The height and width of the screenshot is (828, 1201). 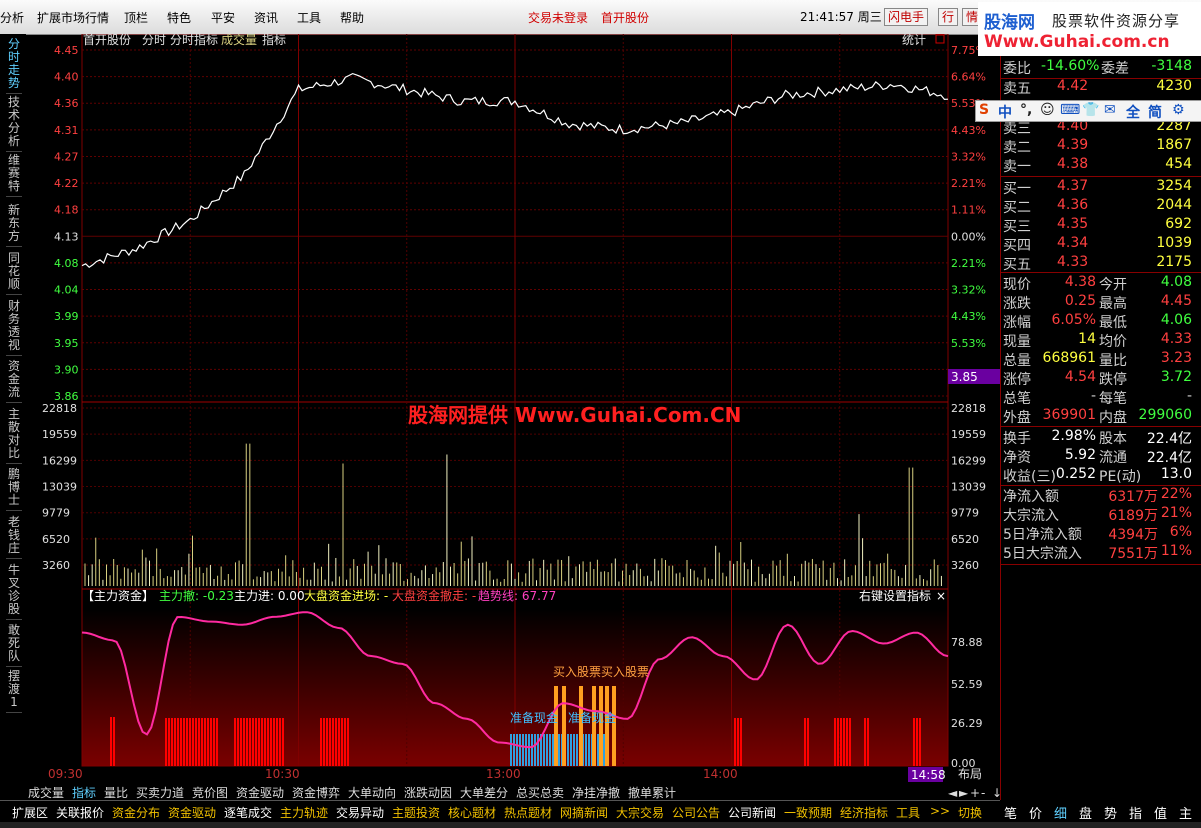 I want to click on extension-tab: 热点题材, so click(x=528, y=812).